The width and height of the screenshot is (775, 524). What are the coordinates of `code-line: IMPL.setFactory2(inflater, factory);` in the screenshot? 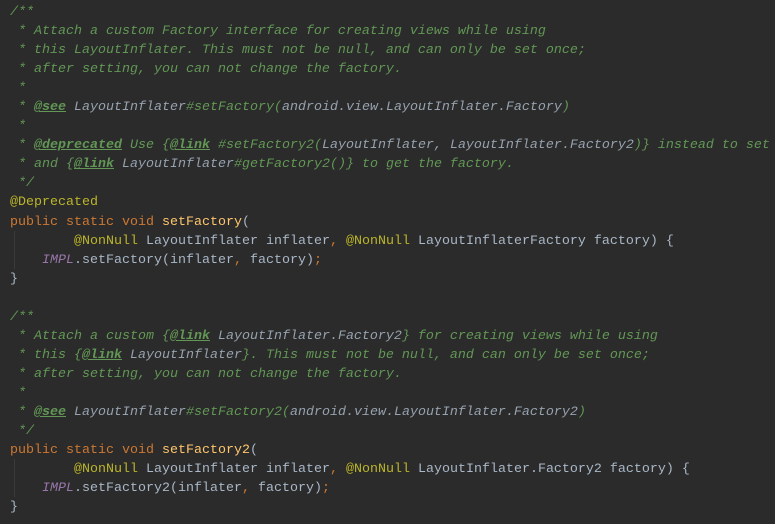 It's located at (390, 488).